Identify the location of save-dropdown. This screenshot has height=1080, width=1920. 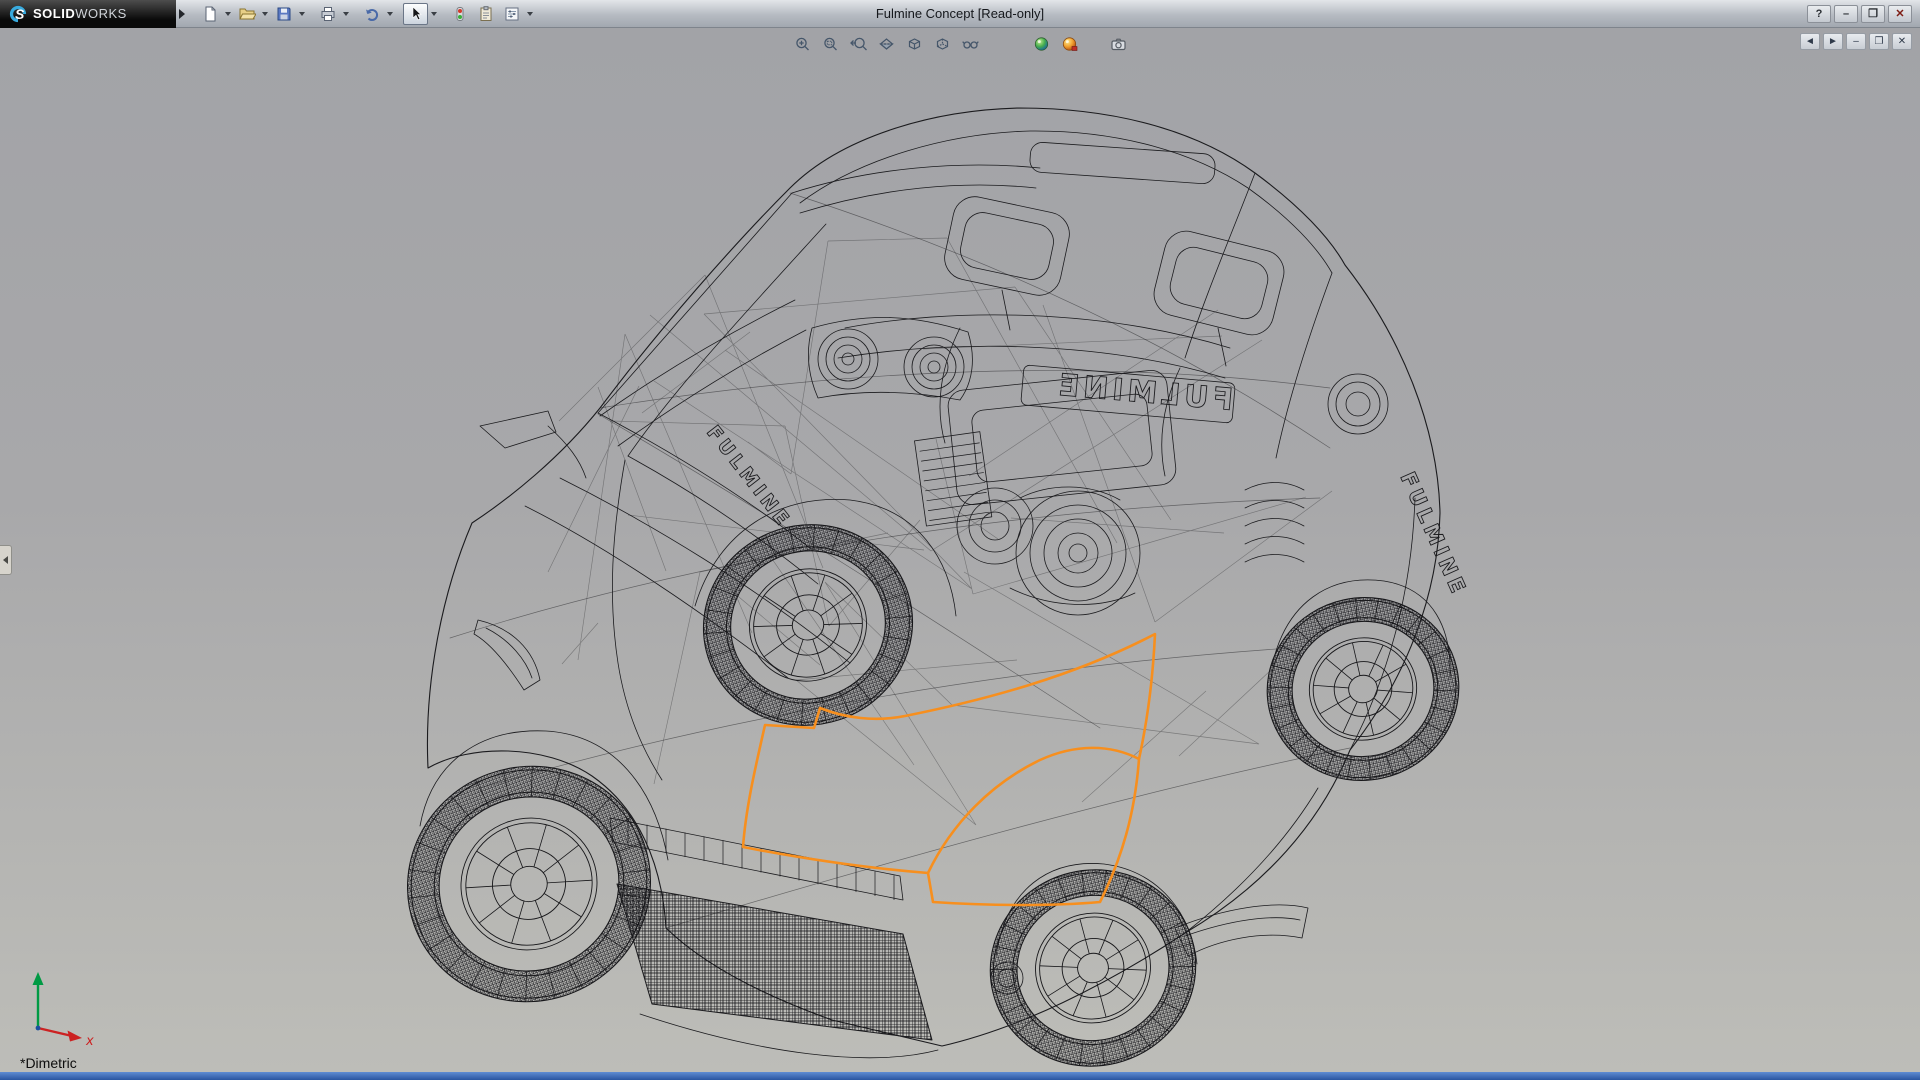
(302, 14).